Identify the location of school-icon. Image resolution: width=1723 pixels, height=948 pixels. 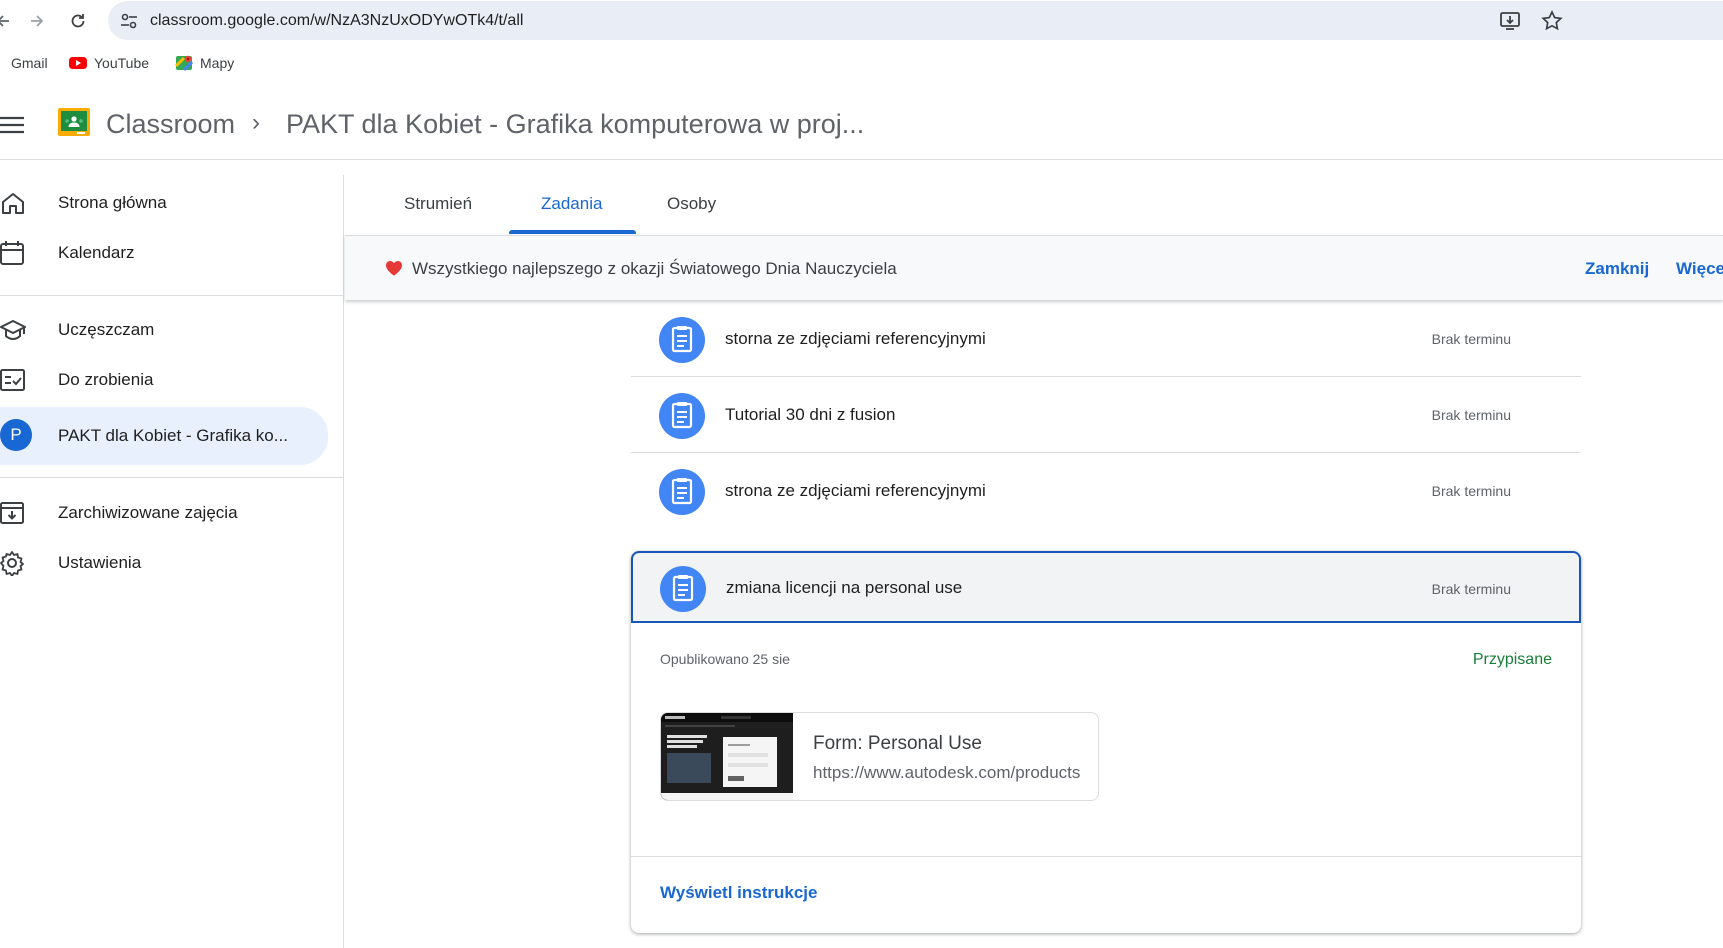
(13, 330).